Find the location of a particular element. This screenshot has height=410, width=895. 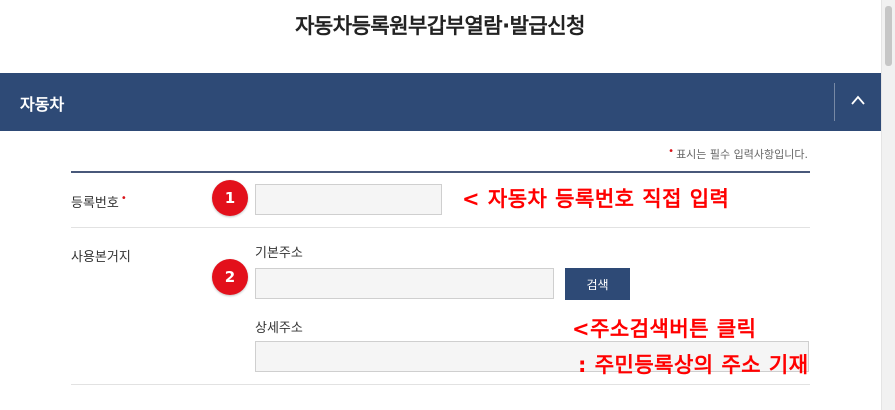

annotation-registration: < 자동차 등록번호 직접 입력 is located at coordinates (596, 199).